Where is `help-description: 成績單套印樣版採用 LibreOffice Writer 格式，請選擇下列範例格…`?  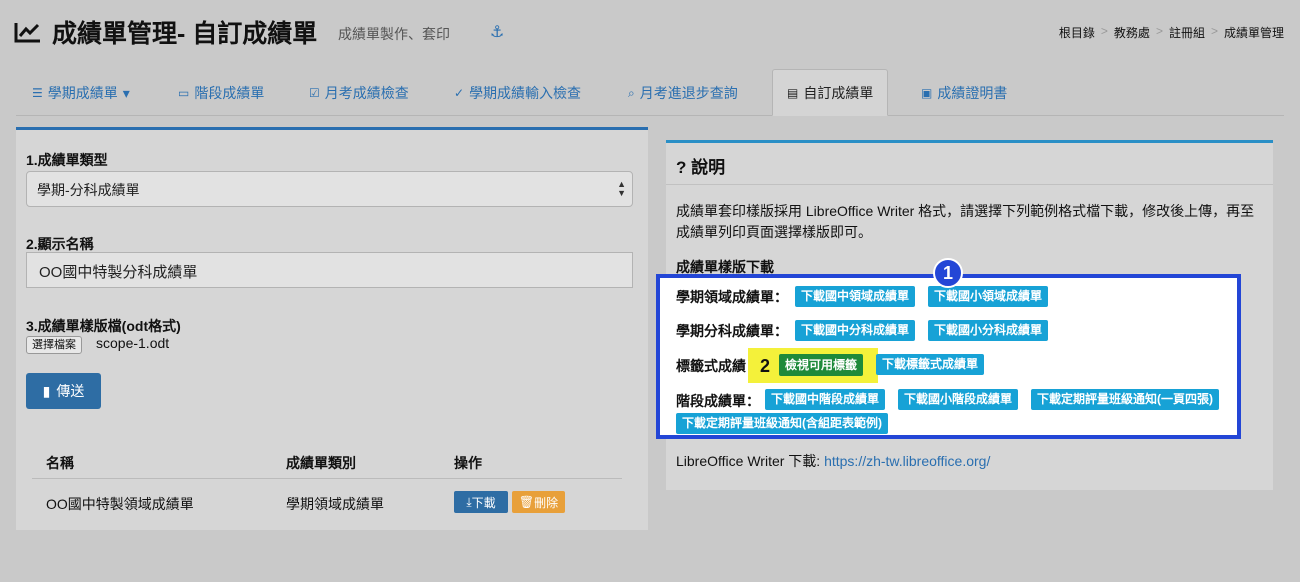
help-description: 成績單套印樣版採用 LibreOffice Writer 格式，請選擇下列範例格… is located at coordinates (965, 221).